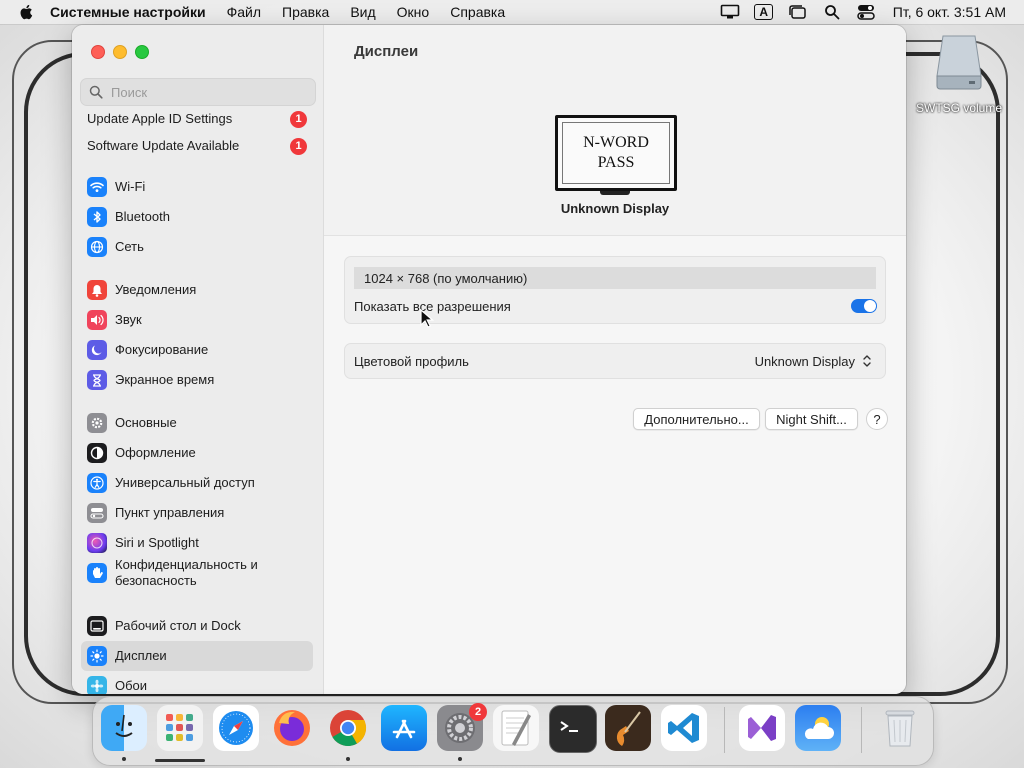 The width and height of the screenshot is (1024, 768). What do you see at coordinates (97, 543) in the screenshot?
I see `siri-icon` at bounding box center [97, 543].